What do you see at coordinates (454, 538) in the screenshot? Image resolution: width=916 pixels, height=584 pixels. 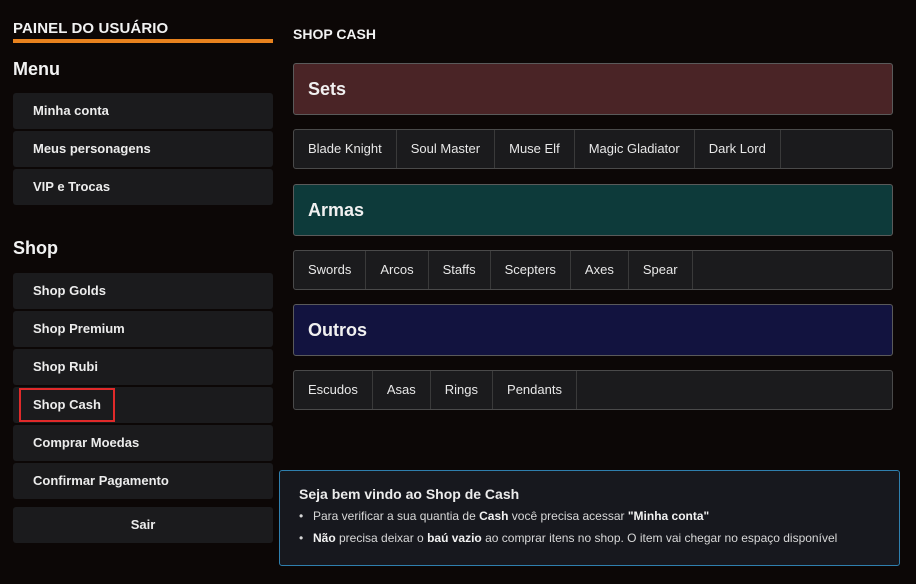 I see `info-bold-text: baú vazio` at bounding box center [454, 538].